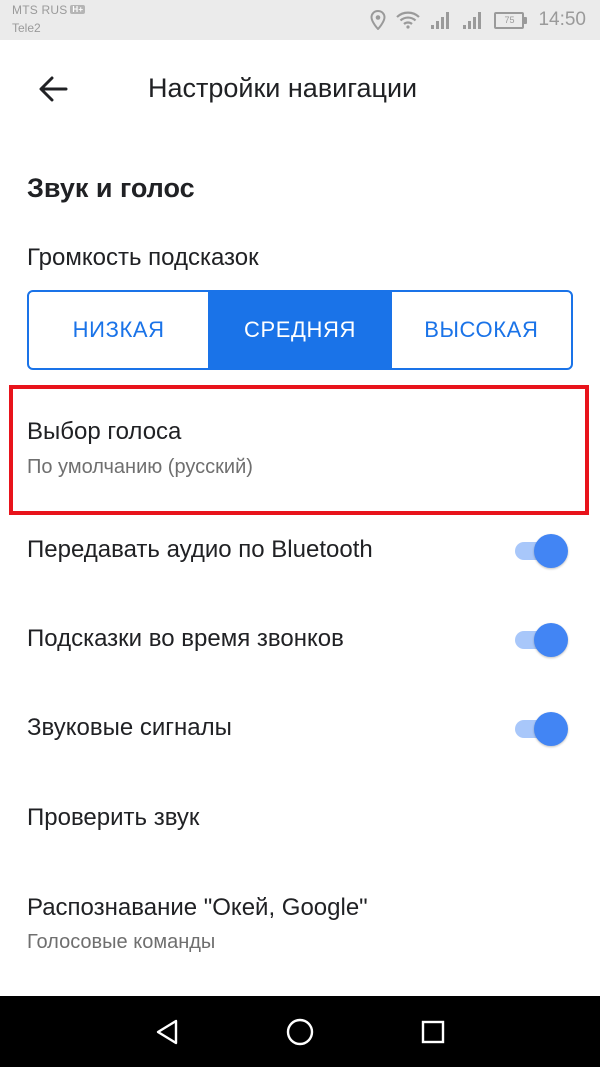  What do you see at coordinates (480, 330) in the screenshot?
I see `volume-option-high: ВЫСОКАЯ` at bounding box center [480, 330].